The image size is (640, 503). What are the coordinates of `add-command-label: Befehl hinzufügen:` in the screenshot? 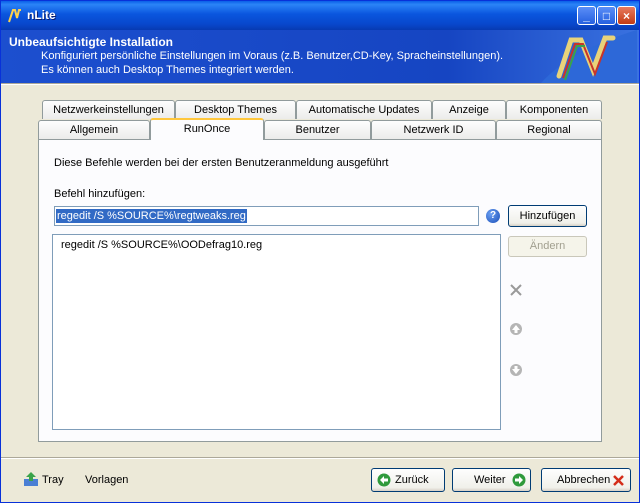 It's located at (100, 194).